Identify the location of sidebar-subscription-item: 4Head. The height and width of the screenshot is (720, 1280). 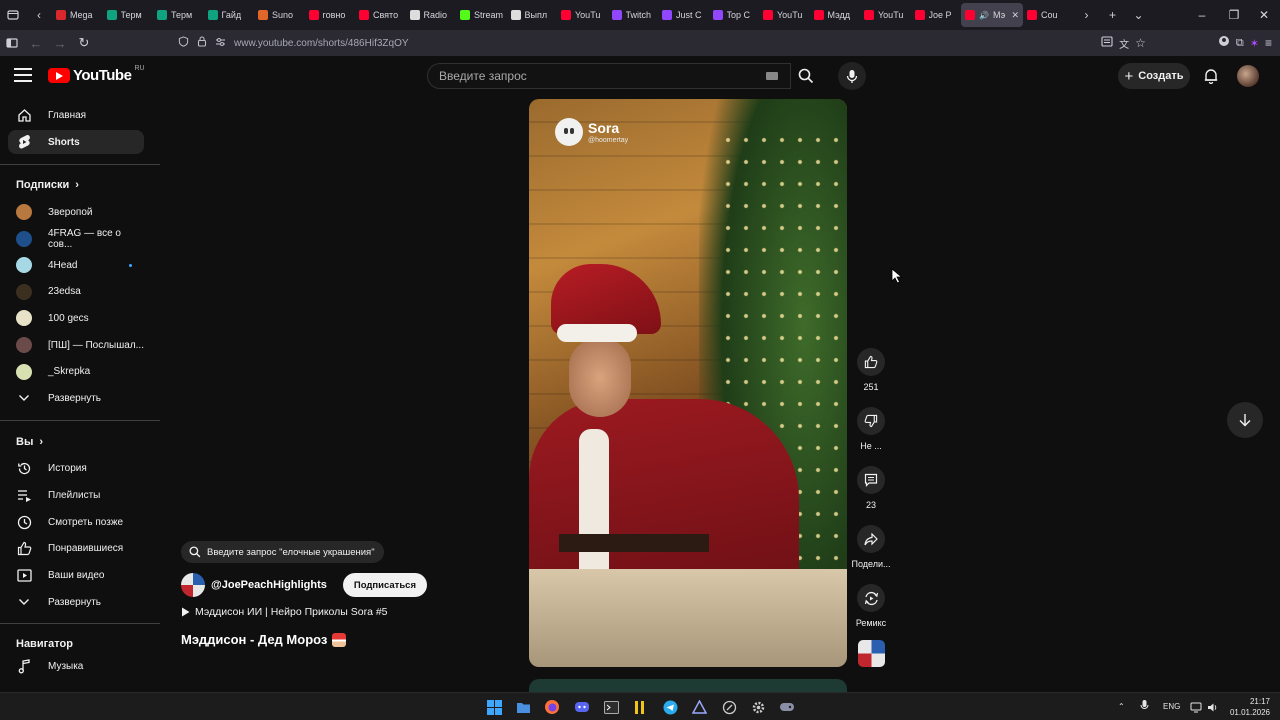
(76, 265).